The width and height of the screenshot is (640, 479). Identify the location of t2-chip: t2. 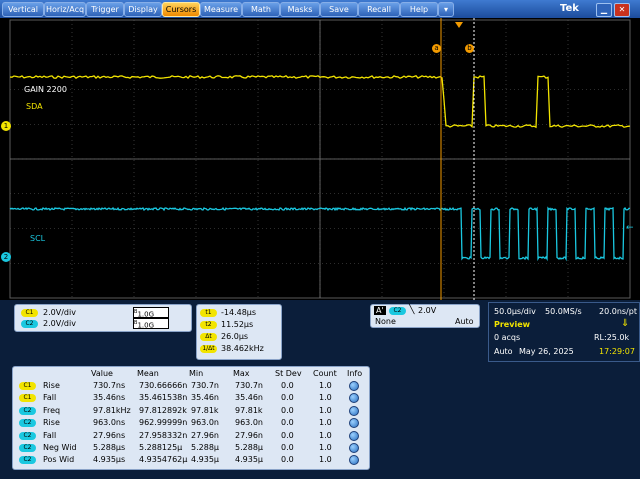
(208, 325).